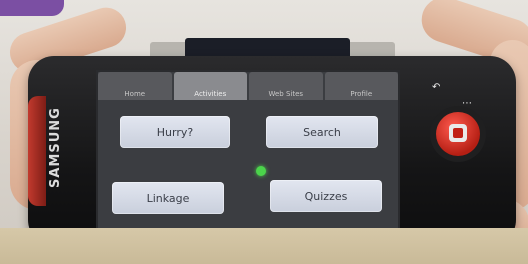 The width and height of the screenshot is (528, 264). What do you see at coordinates (467, 103) in the screenshot?
I see `menu-icon: ⋯` at bounding box center [467, 103].